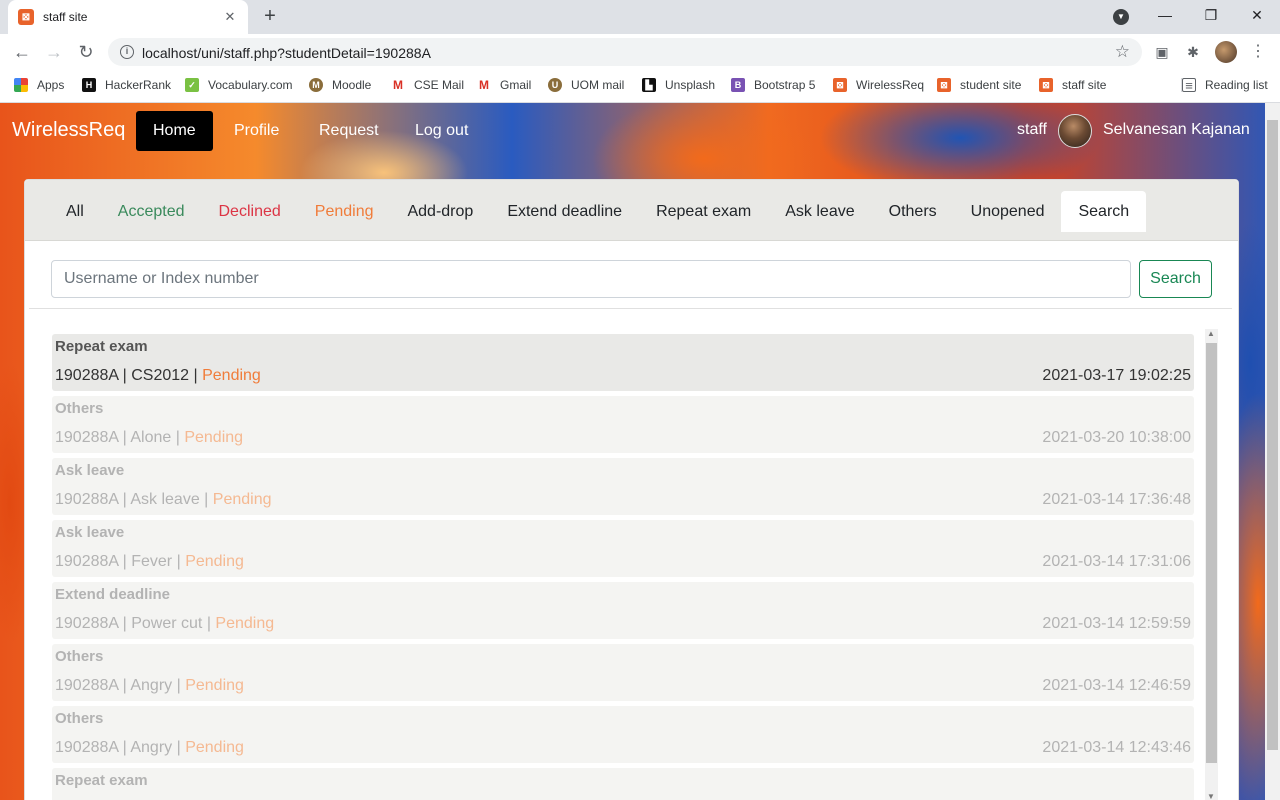 This screenshot has height=800, width=1280. Describe the element at coordinates (1084, 85) in the screenshot. I see `bookmark-label: staff site` at that location.